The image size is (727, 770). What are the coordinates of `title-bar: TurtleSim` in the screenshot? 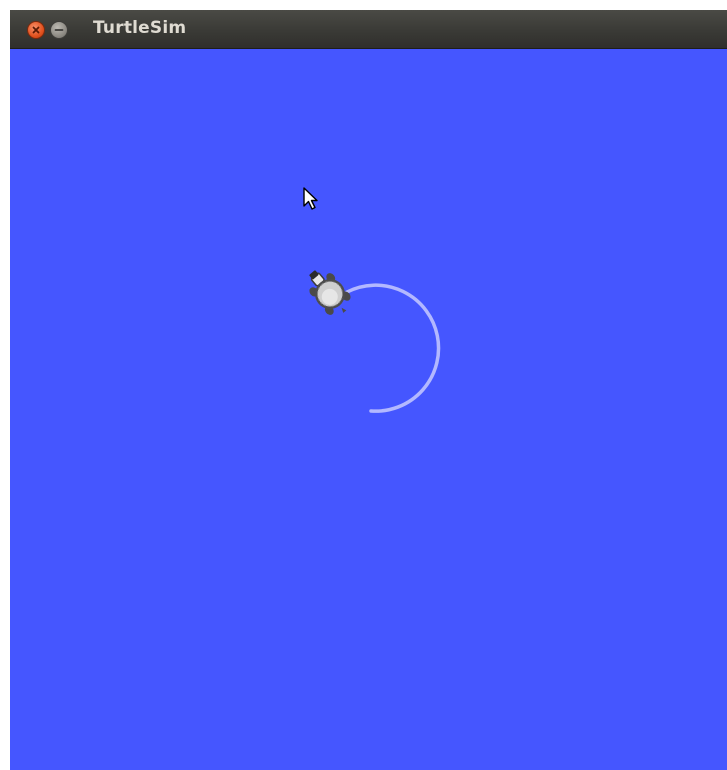 It's located at (368, 29).